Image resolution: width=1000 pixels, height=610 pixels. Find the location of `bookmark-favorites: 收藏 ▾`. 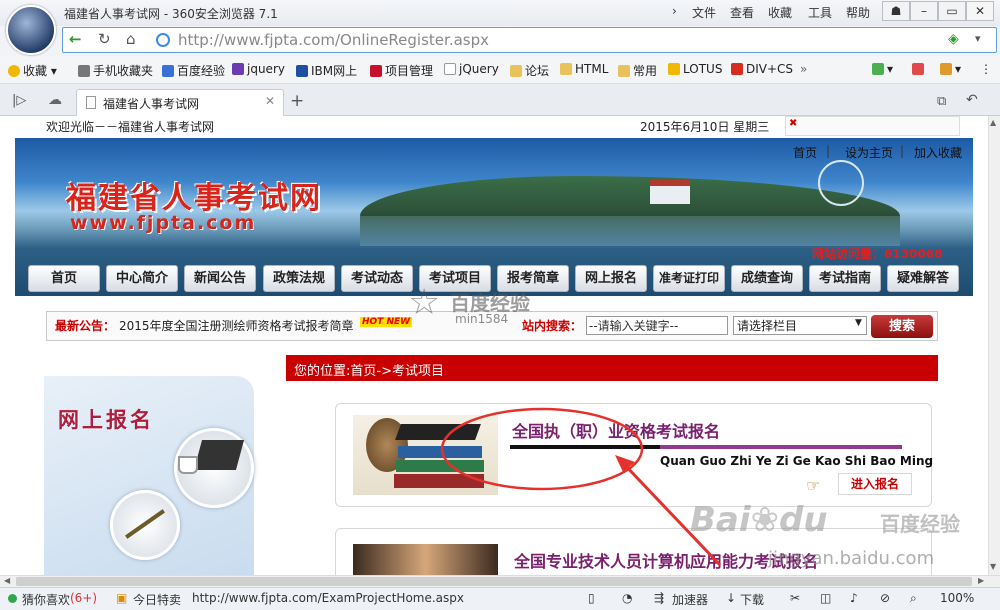

bookmark-favorites: 收藏 ▾ is located at coordinates (32, 70).